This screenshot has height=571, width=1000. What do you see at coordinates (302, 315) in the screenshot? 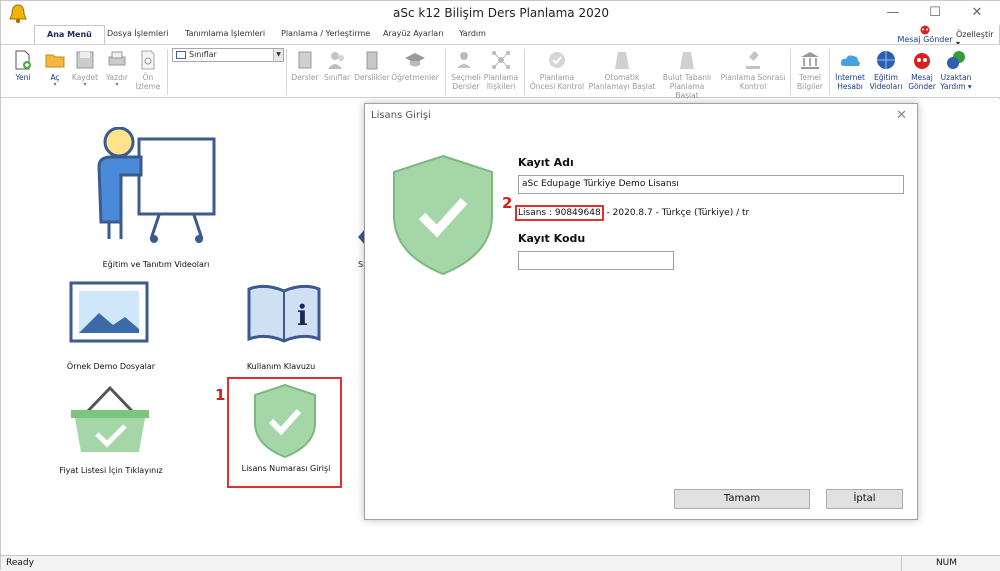
I see `svg-text: i` at bounding box center [302, 315].